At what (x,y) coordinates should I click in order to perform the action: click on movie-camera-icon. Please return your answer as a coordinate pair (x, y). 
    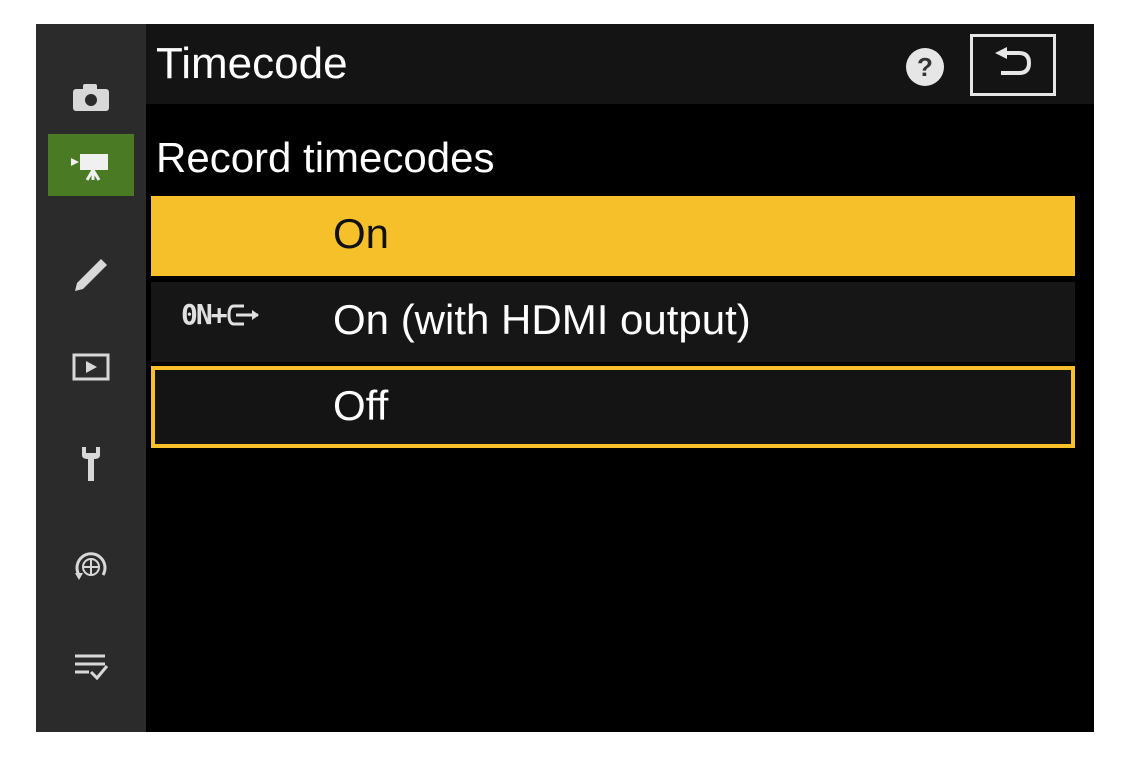
    Looking at the image, I should click on (89, 167).